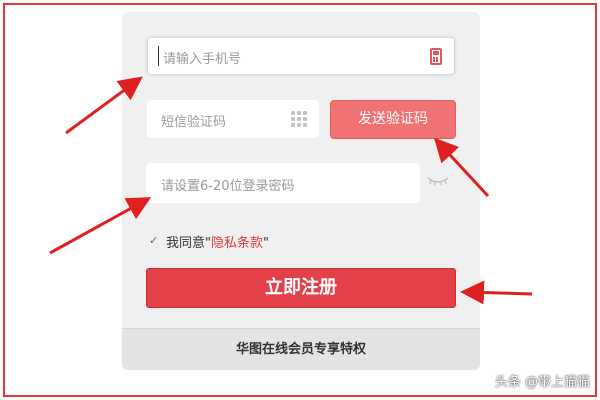 The height and width of the screenshot is (400, 600). What do you see at coordinates (194, 122) in the screenshot?
I see `sms-placeholder: 短信验证码` at bounding box center [194, 122].